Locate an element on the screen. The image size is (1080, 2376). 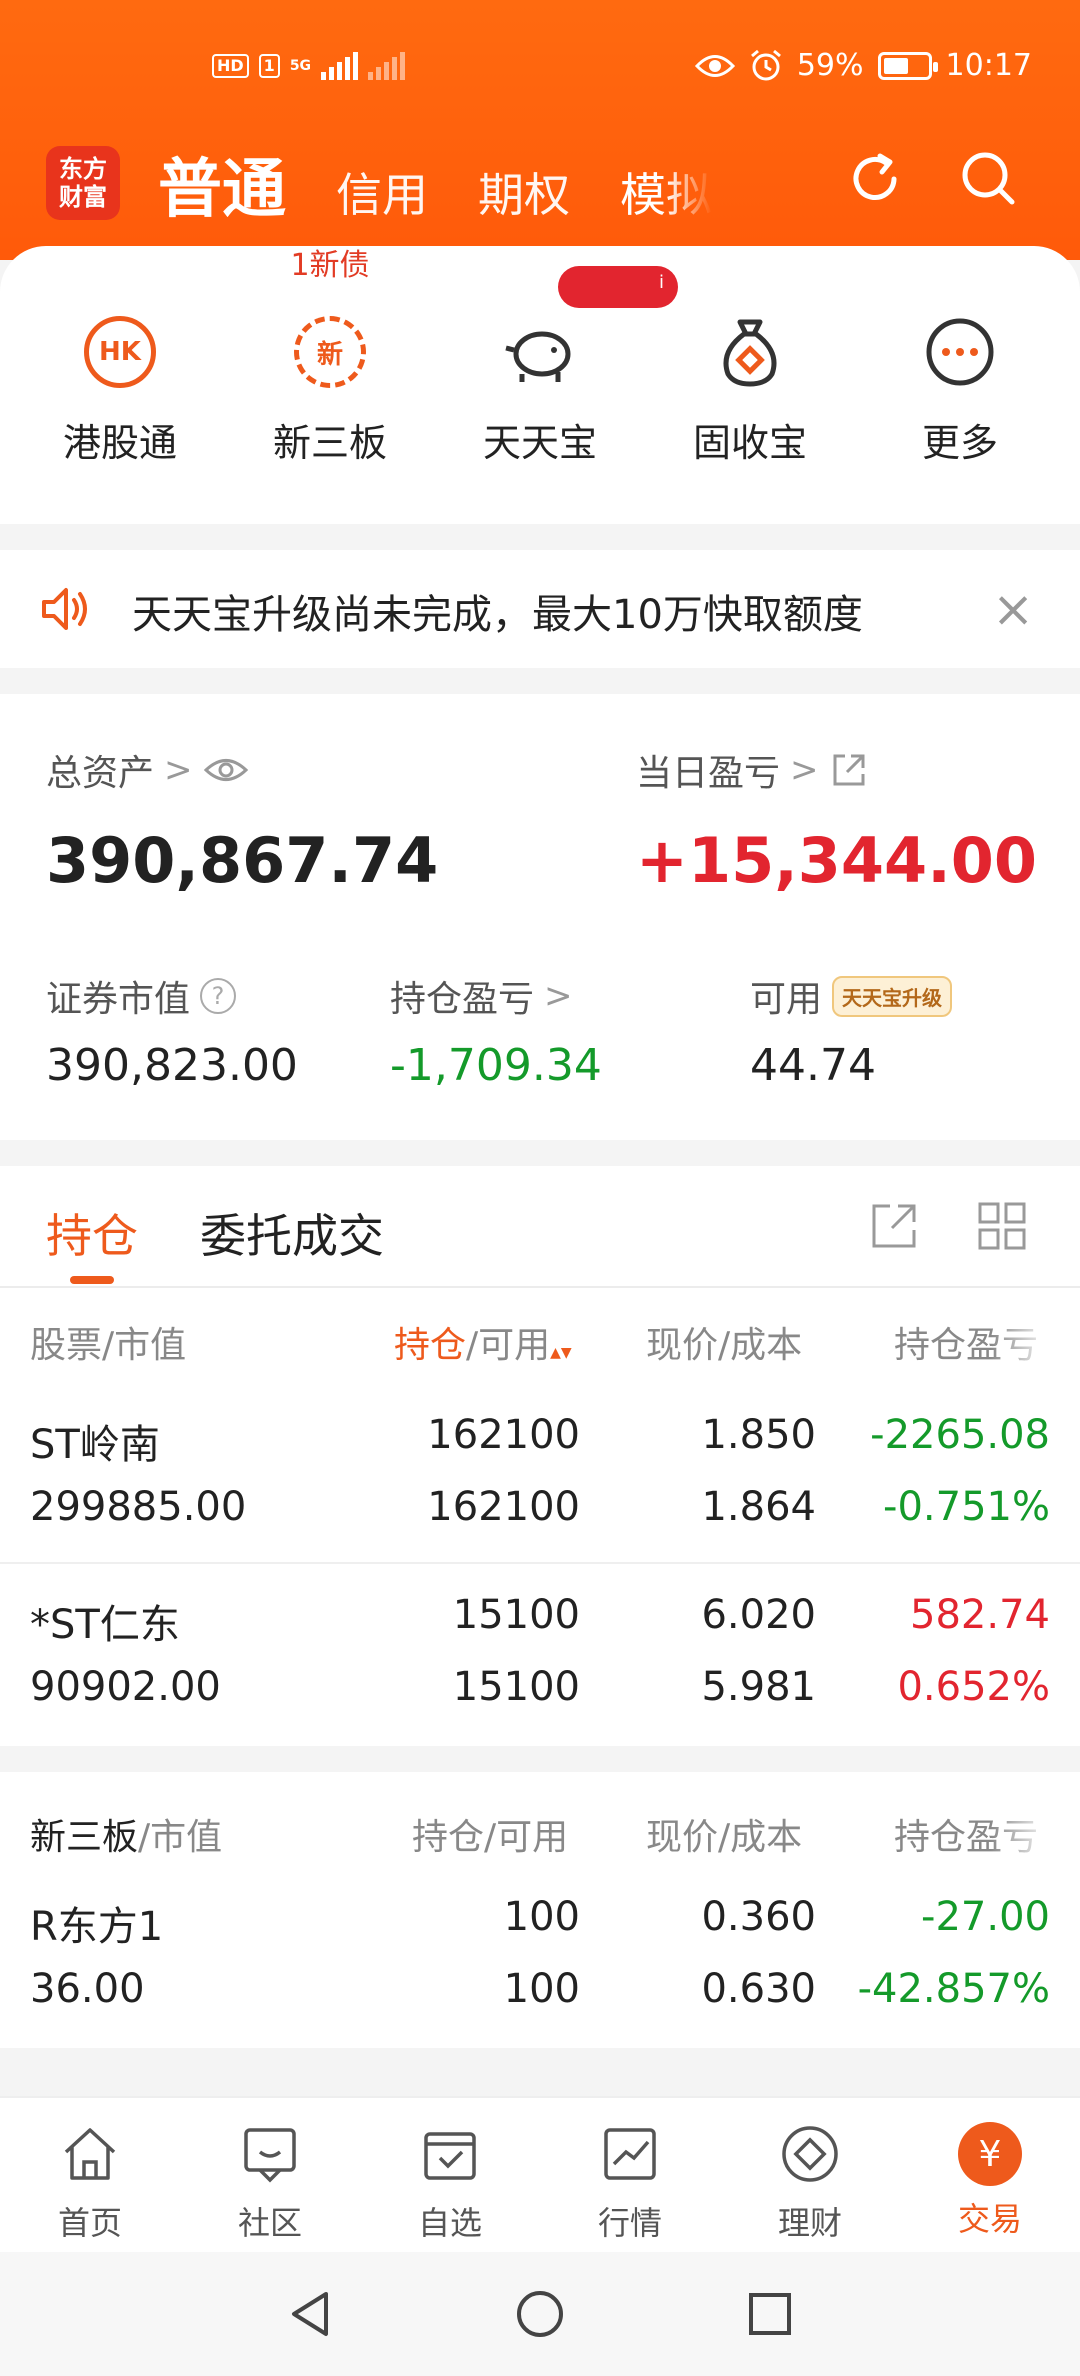
holding-pnl-value: -1,709.34 is located at coordinates (496, 1065).